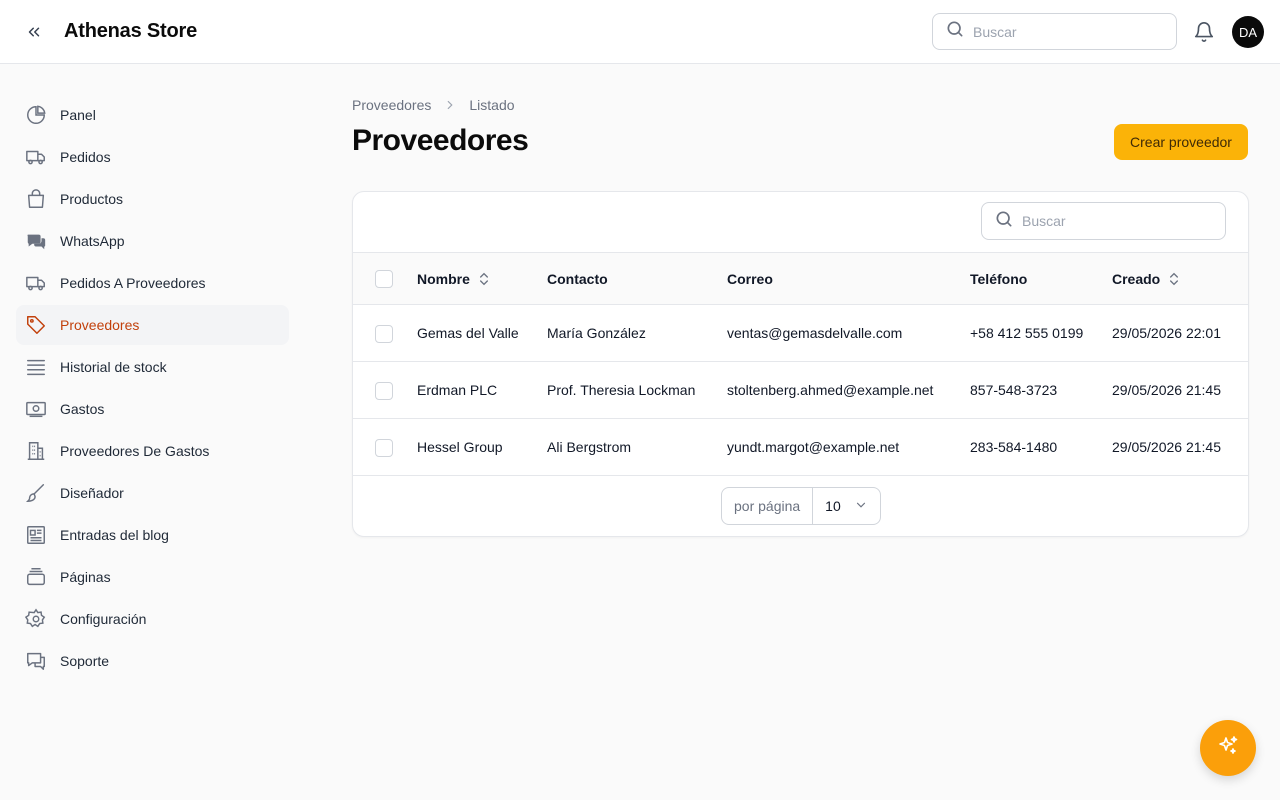 The height and width of the screenshot is (800, 1280). Describe the element at coordinates (833, 506) in the screenshot. I see `per-page-value: 10` at that location.